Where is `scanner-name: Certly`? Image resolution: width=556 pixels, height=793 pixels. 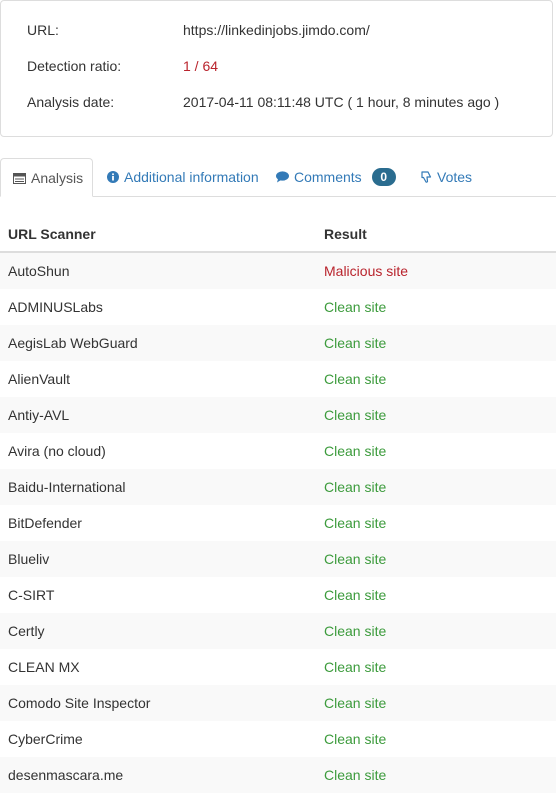
scanner-name: Certly is located at coordinates (26, 631).